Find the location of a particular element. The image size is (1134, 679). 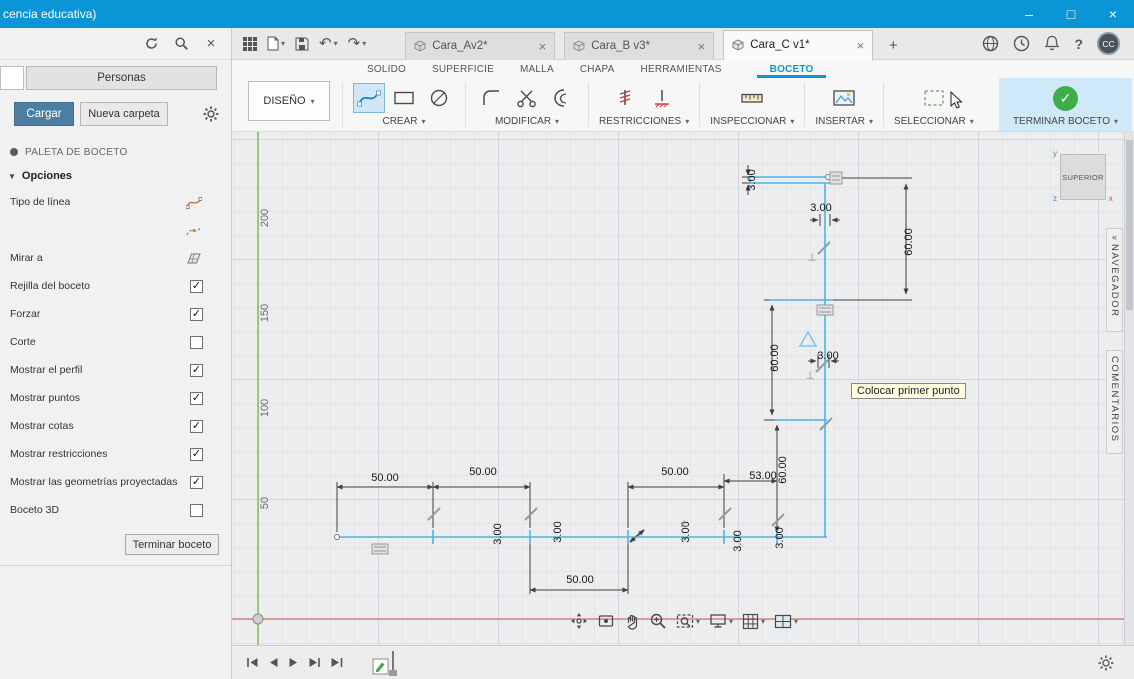

play-button is located at coordinates (293, 662).